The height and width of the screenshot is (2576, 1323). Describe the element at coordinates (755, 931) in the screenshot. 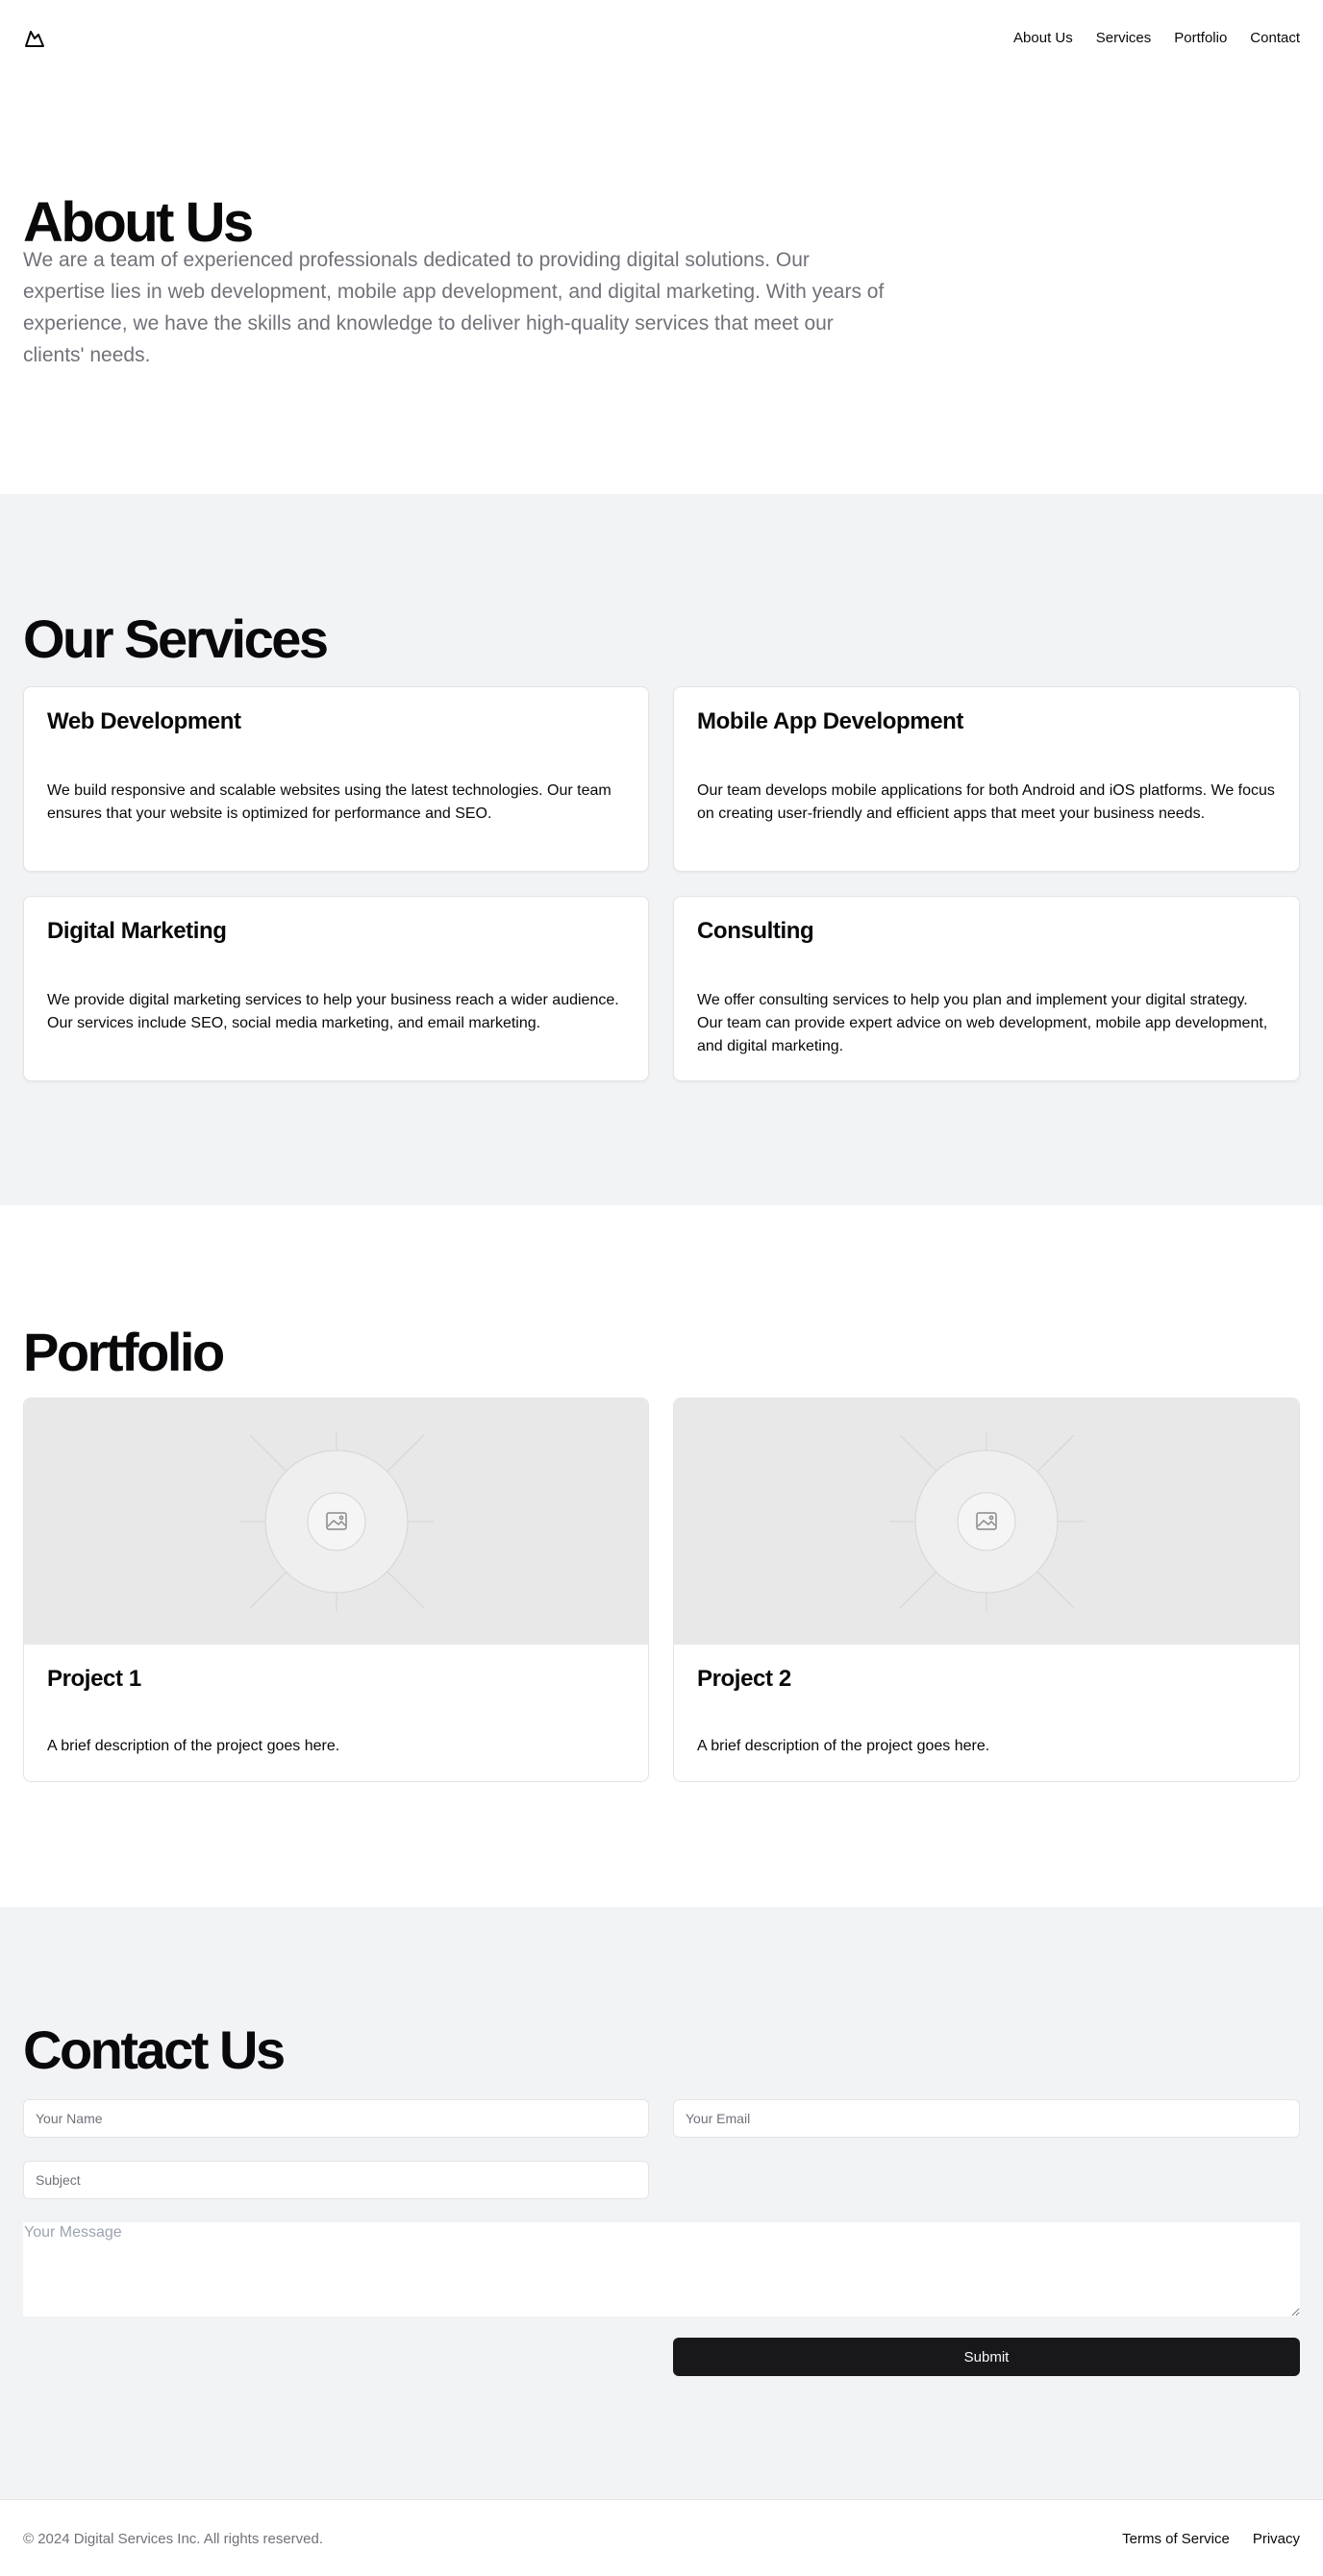

I see `service-card-title: Consulting` at that location.